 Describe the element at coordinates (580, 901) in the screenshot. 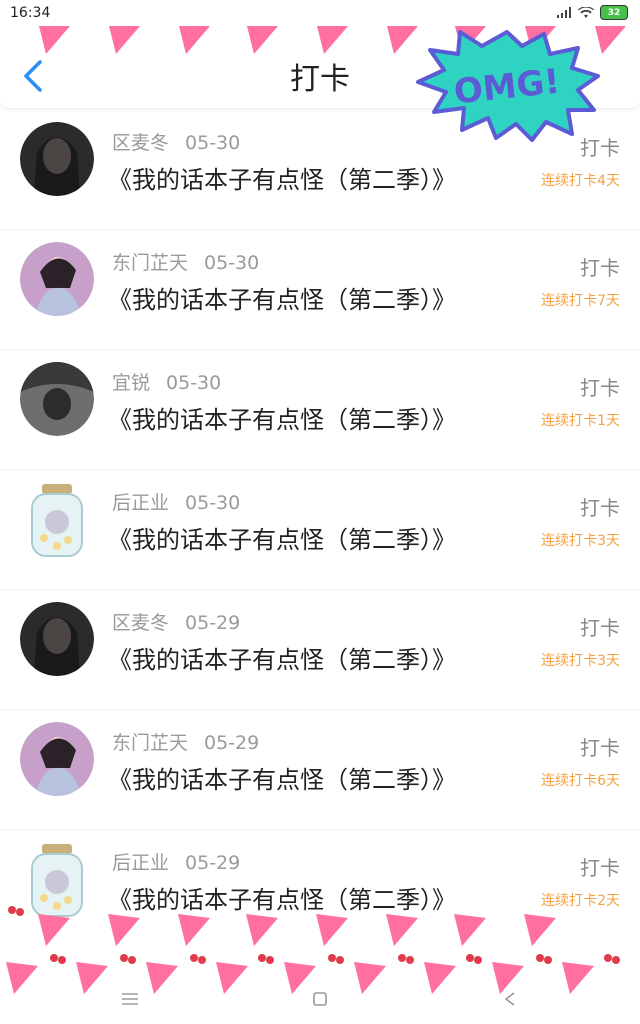

I see `streak-label: 连续打卡2天` at that location.